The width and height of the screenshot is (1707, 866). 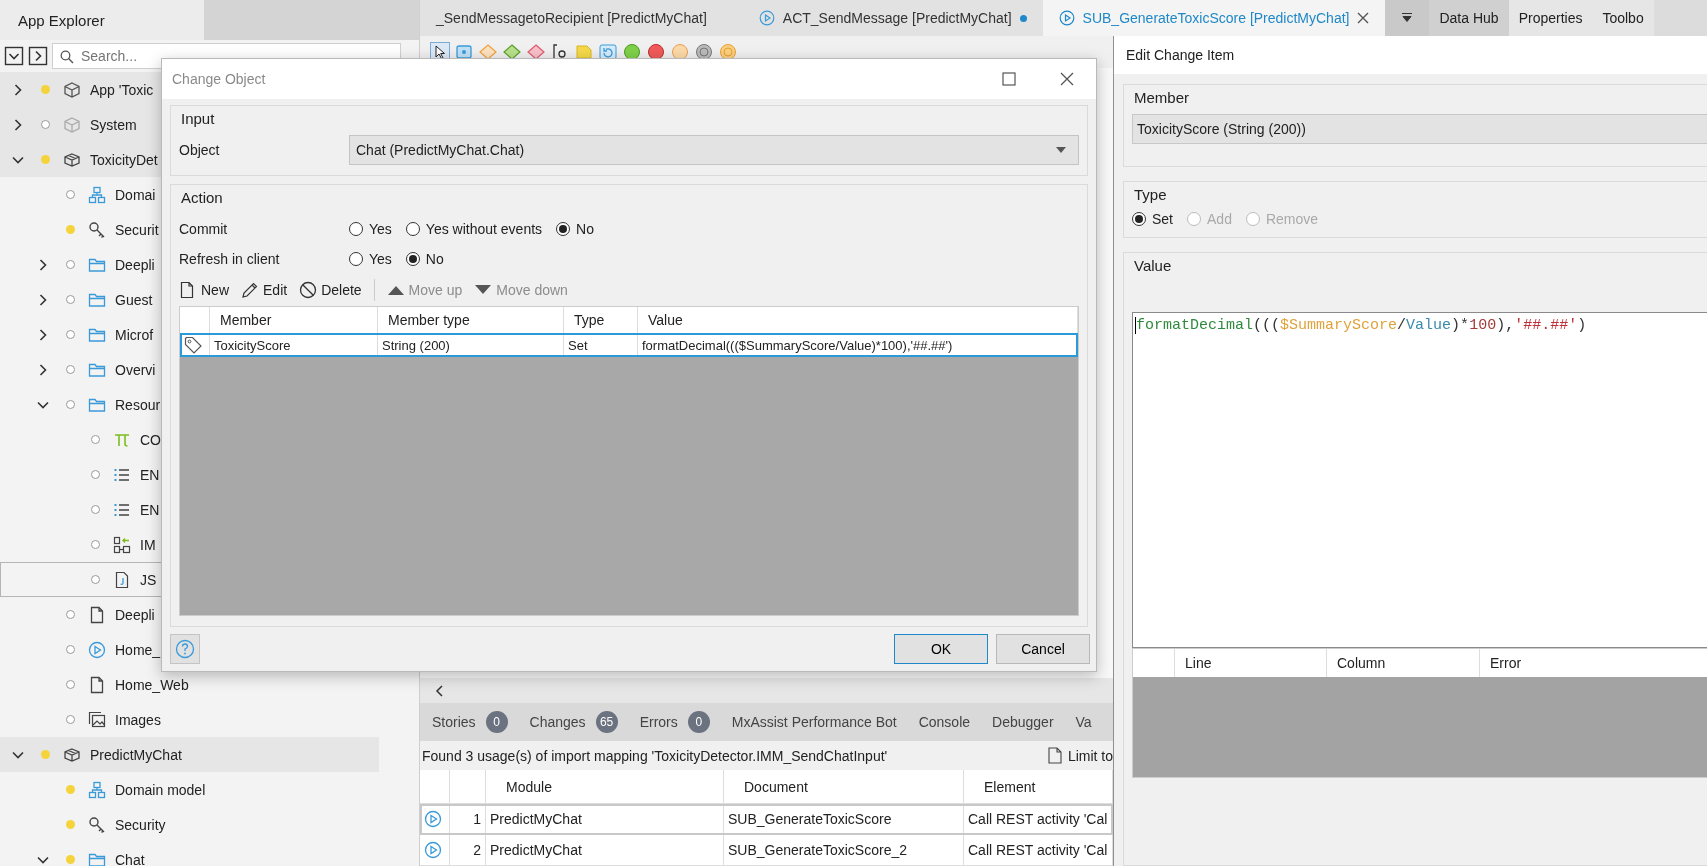 What do you see at coordinates (138, 649) in the screenshot?
I see `tree-item-label: Home_` at bounding box center [138, 649].